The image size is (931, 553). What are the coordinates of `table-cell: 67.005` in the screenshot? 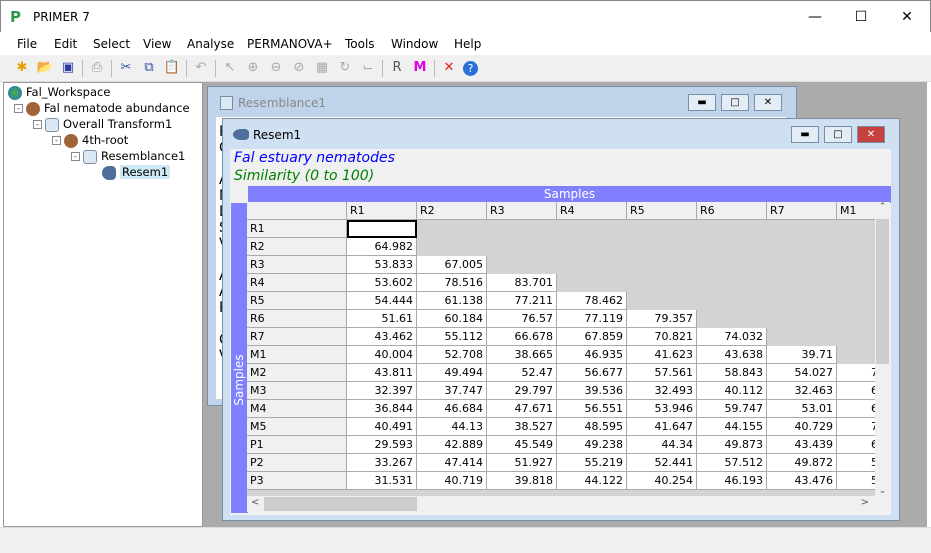 It's located at (452, 265).